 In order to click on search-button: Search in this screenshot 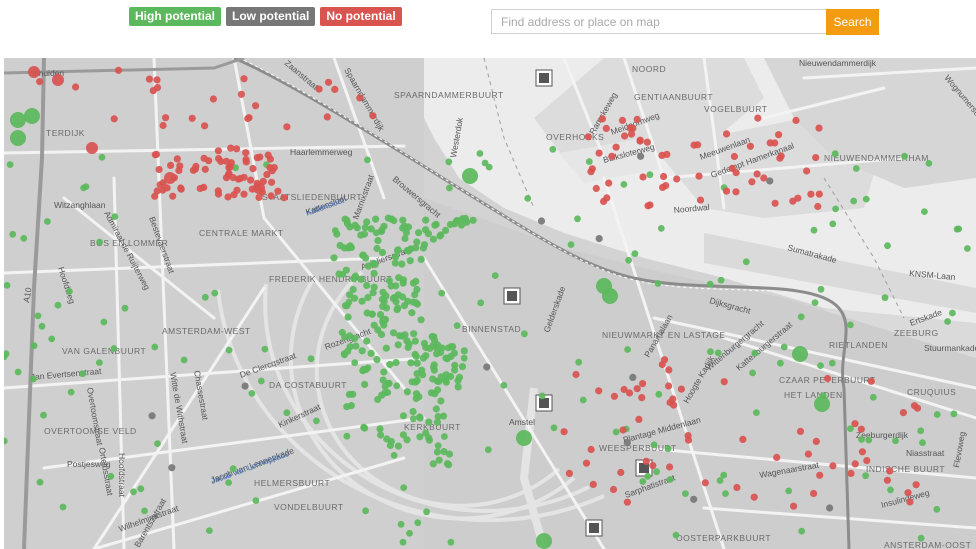, I will do `click(852, 22)`.